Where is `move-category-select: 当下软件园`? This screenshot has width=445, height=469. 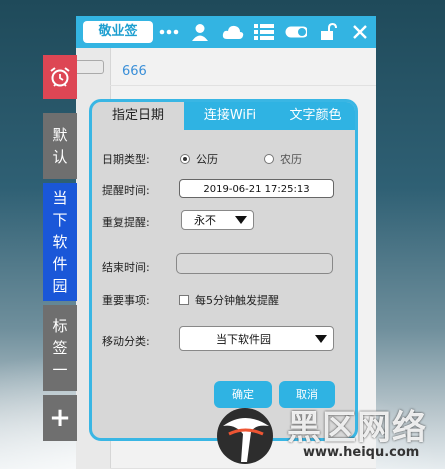
move-category-select: 当下软件园 is located at coordinates (256, 338).